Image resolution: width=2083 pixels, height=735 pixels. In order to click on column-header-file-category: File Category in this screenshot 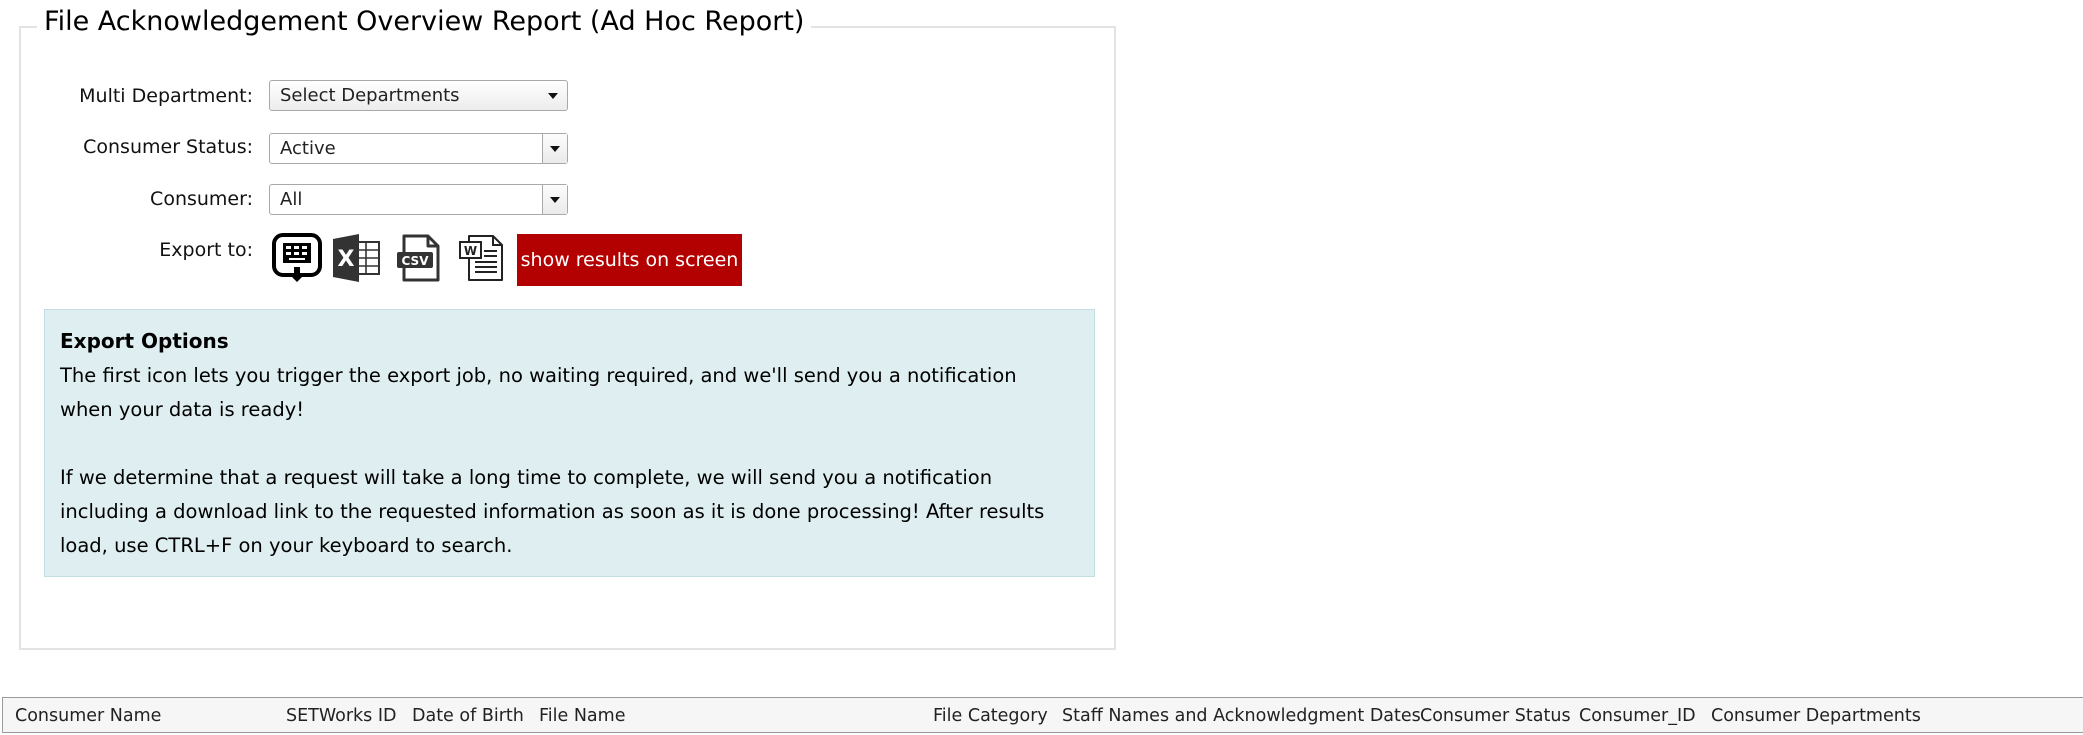, I will do `click(990, 716)`.